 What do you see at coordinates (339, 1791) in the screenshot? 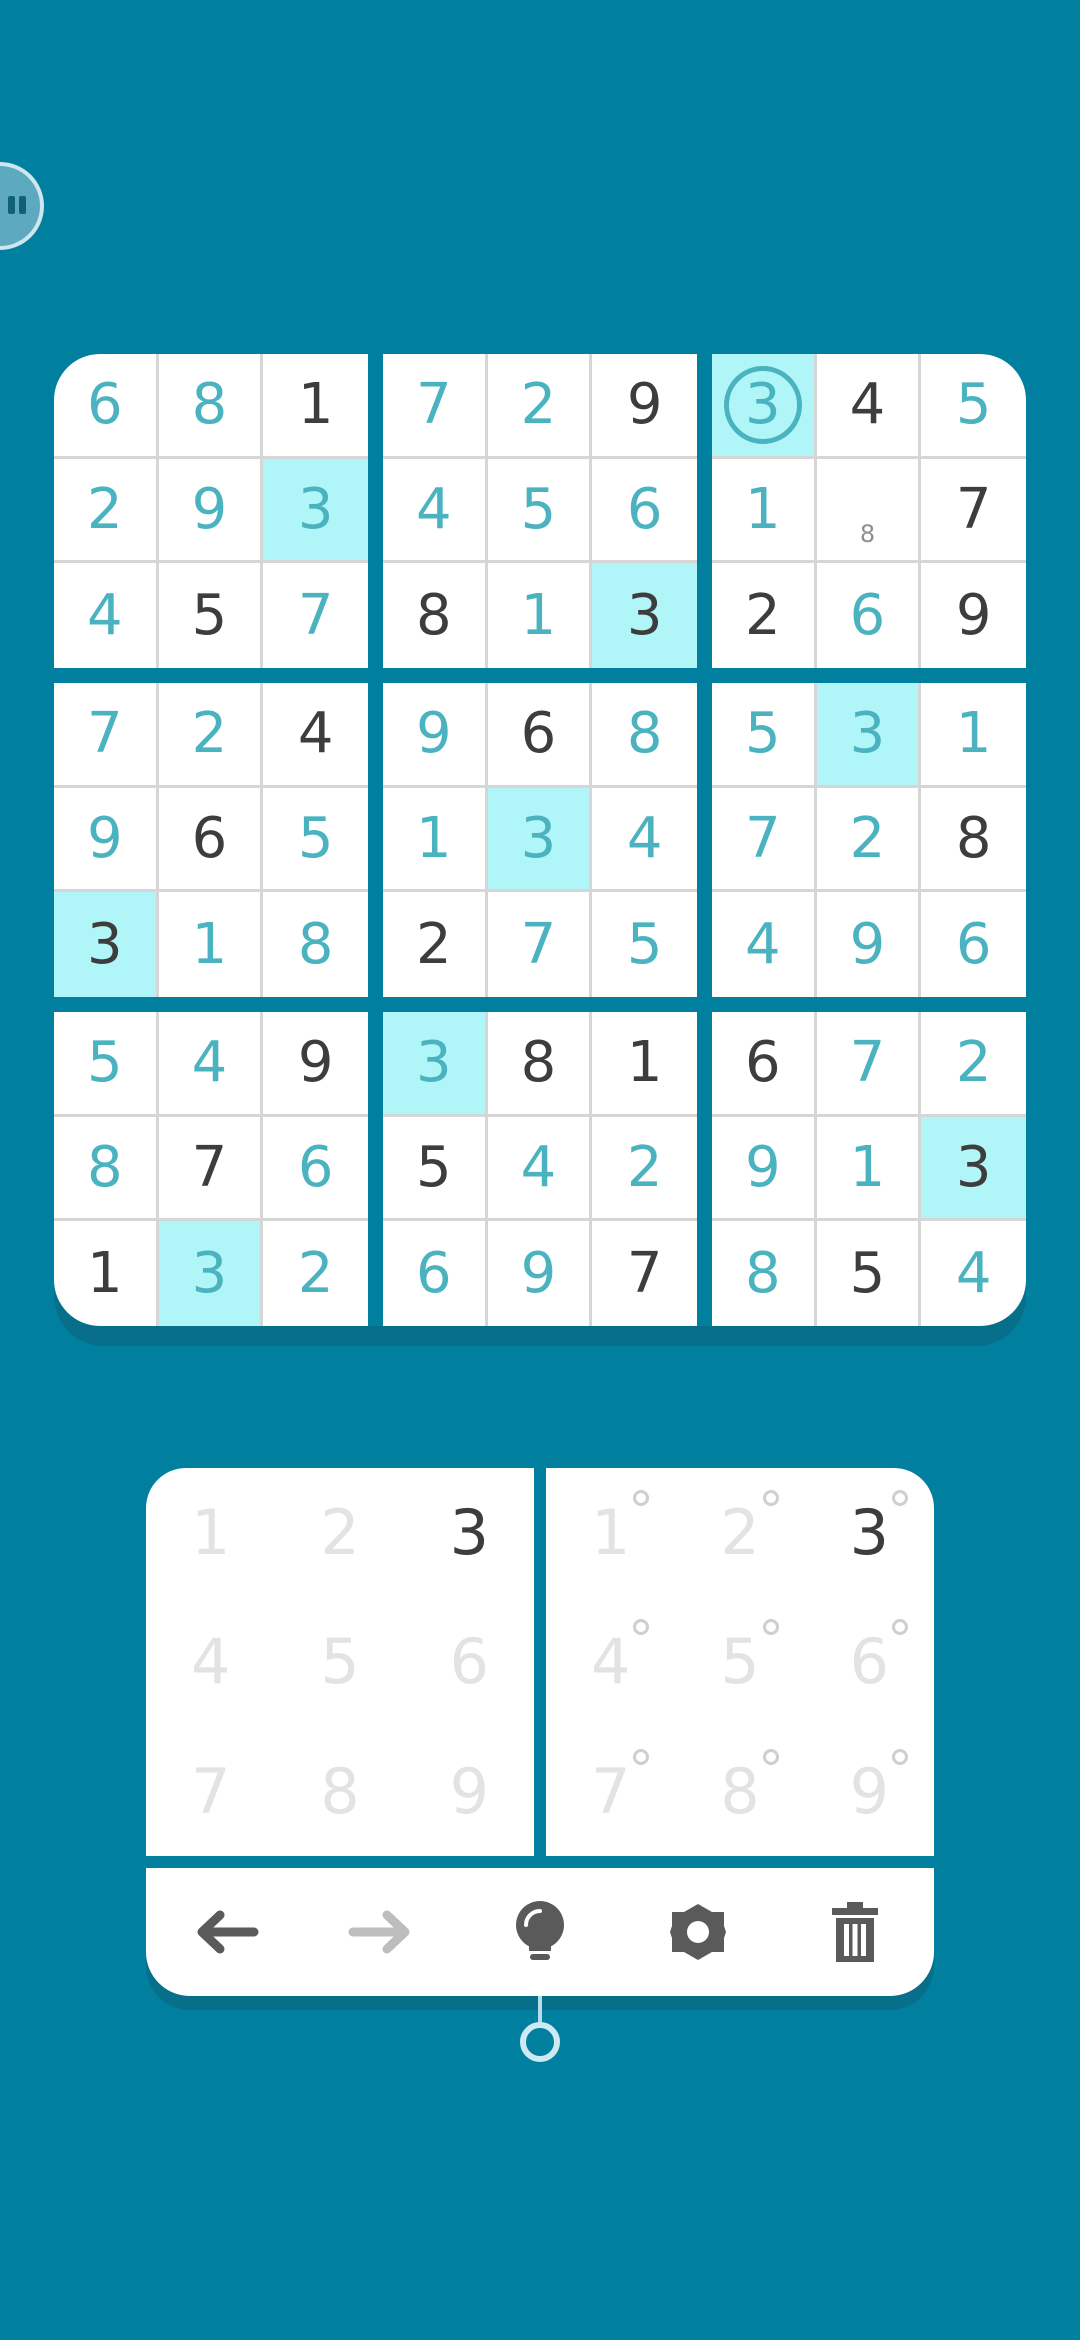
I see `number-key: 8` at bounding box center [339, 1791].